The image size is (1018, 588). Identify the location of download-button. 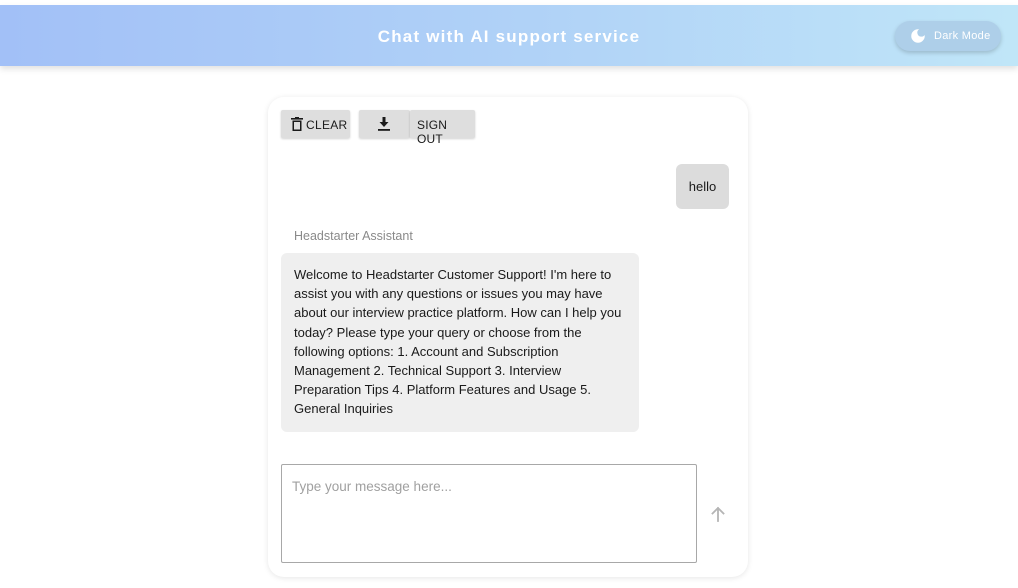
(384, 124).